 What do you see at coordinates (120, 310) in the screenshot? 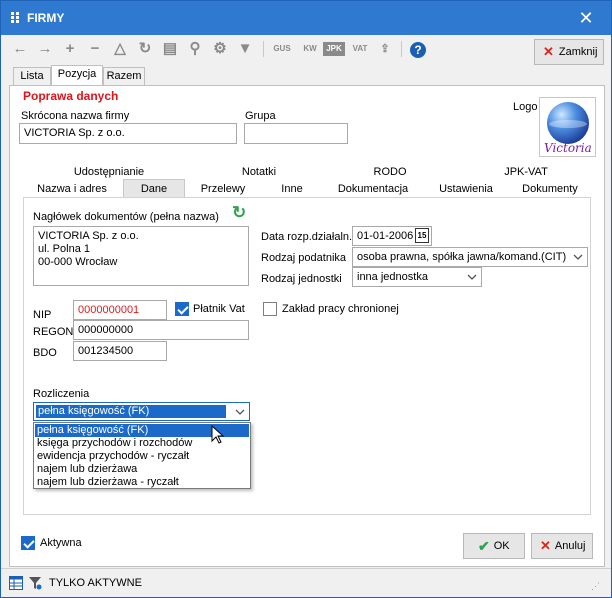
I see `nip-input: 0000000001` at bounding box center [120, 310].